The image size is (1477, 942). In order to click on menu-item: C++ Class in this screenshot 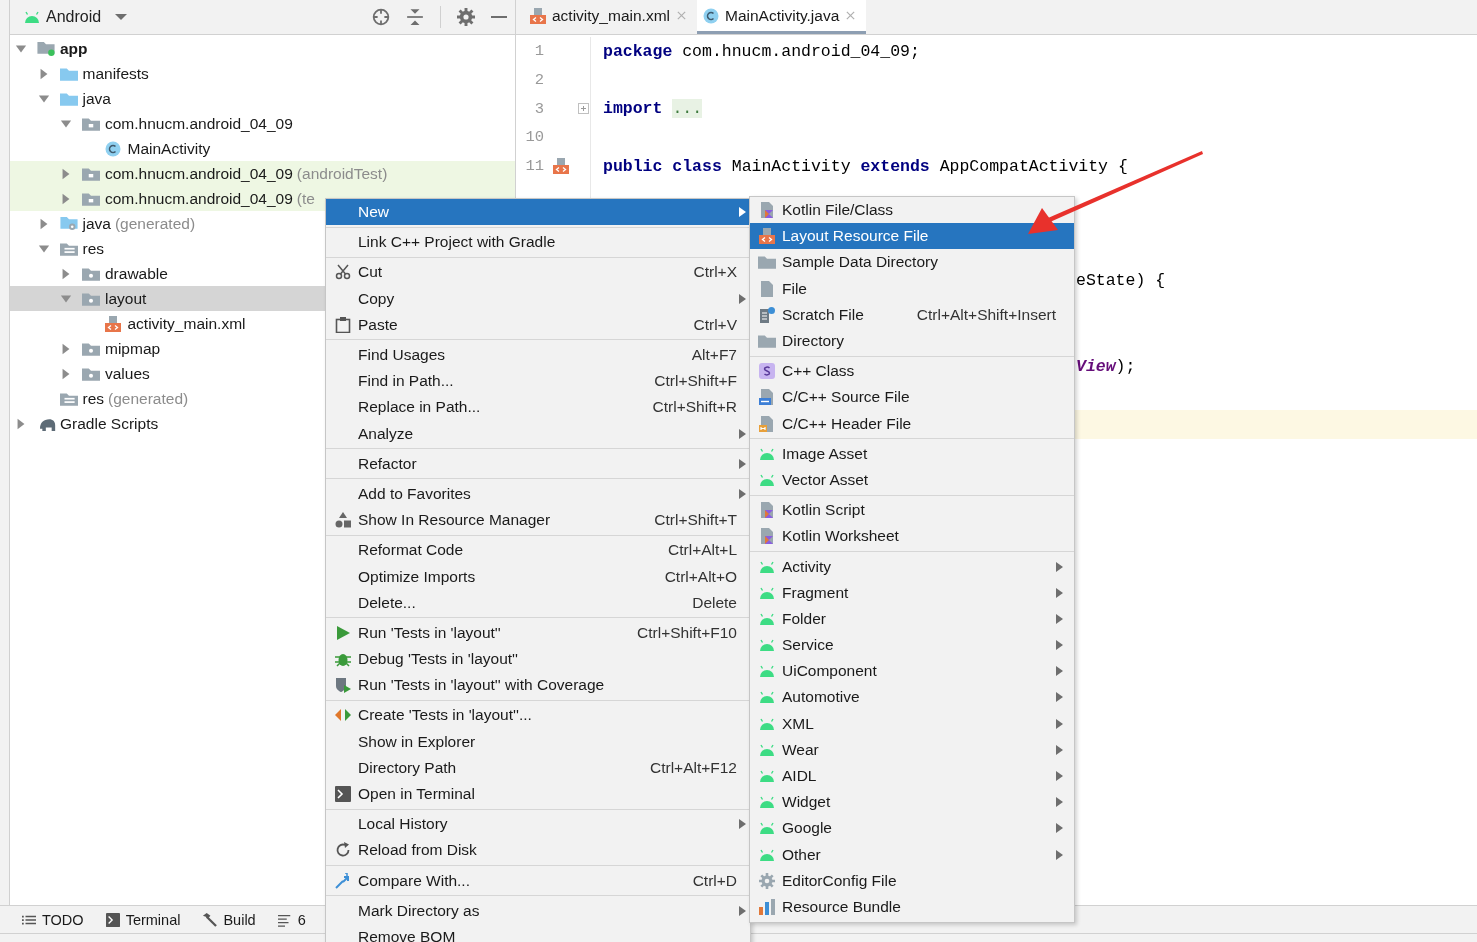, I will do `click(912, 371)`.